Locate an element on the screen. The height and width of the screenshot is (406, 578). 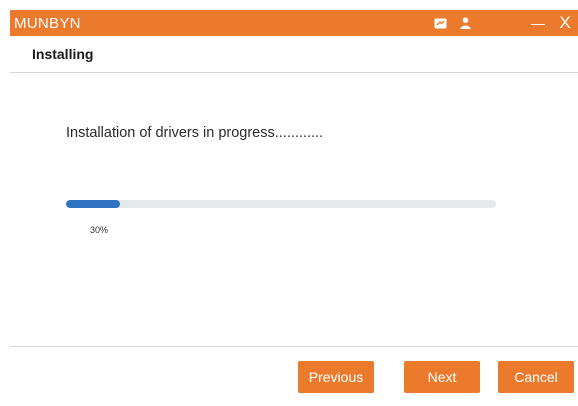
next-button: Next is located at coordinates (442, 377).